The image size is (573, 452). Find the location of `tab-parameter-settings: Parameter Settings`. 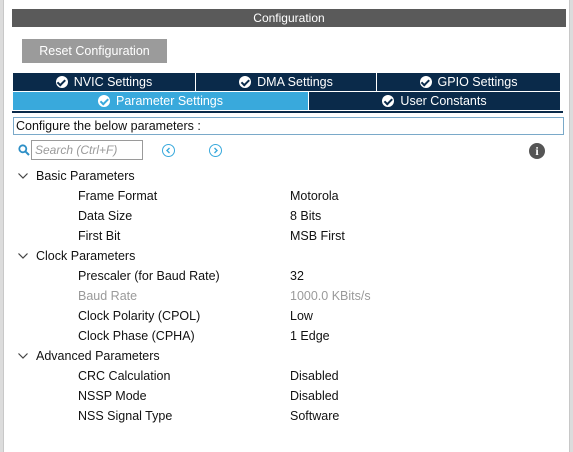

tab-parameter-settings: Parameter Settings is located at coordinates (160, 101).